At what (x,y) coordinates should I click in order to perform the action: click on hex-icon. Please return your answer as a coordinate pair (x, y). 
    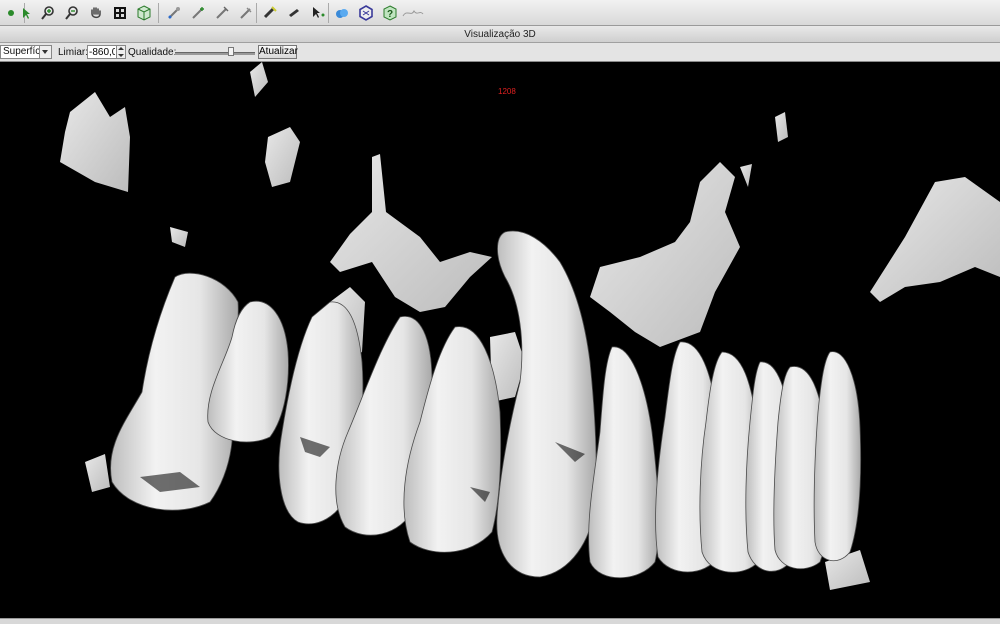
    Looking at the image, I should click on (366, 13).